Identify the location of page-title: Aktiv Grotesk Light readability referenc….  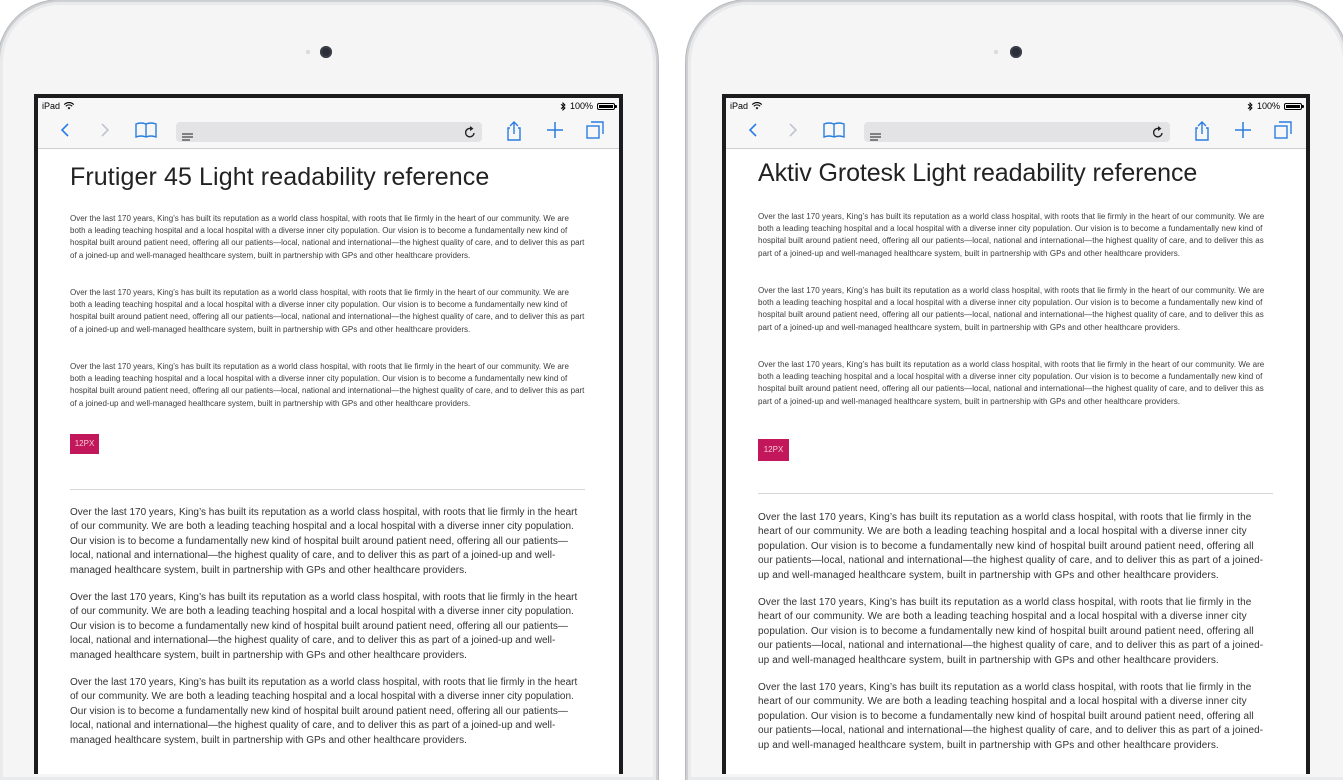
(978, 173).